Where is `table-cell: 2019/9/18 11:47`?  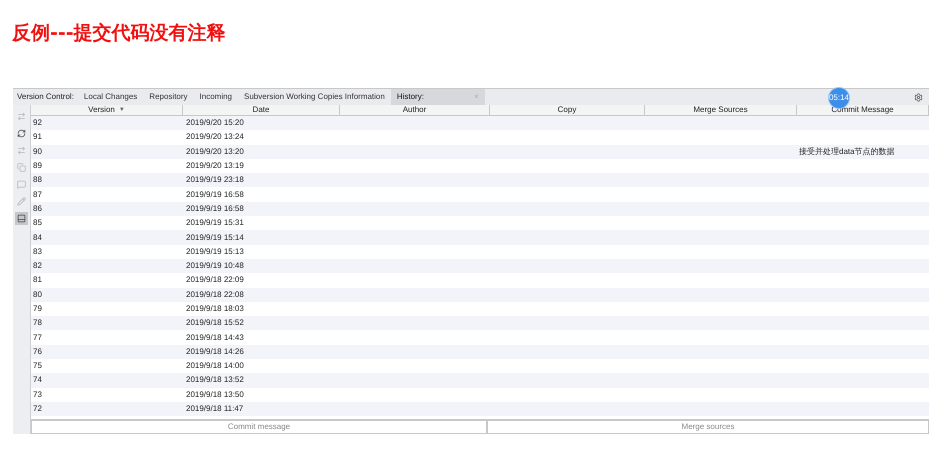
table-cell: 2019/9/18 11:47 is located at coordinates (215, 409).